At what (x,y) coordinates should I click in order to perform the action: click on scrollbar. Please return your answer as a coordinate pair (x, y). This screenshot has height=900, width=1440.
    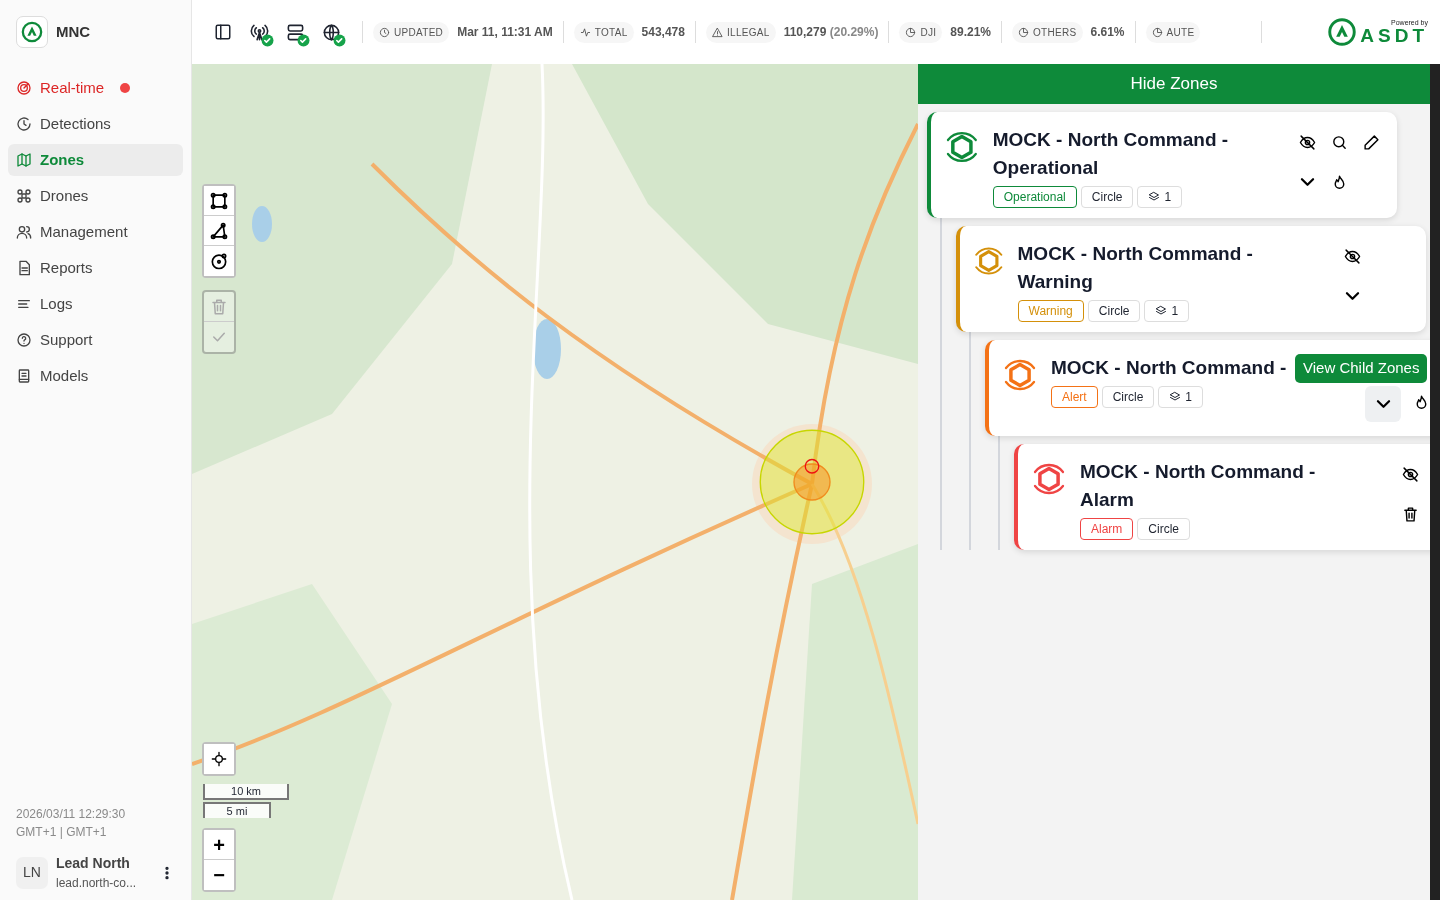
    Looking at the image, I should click on (1435, 482).